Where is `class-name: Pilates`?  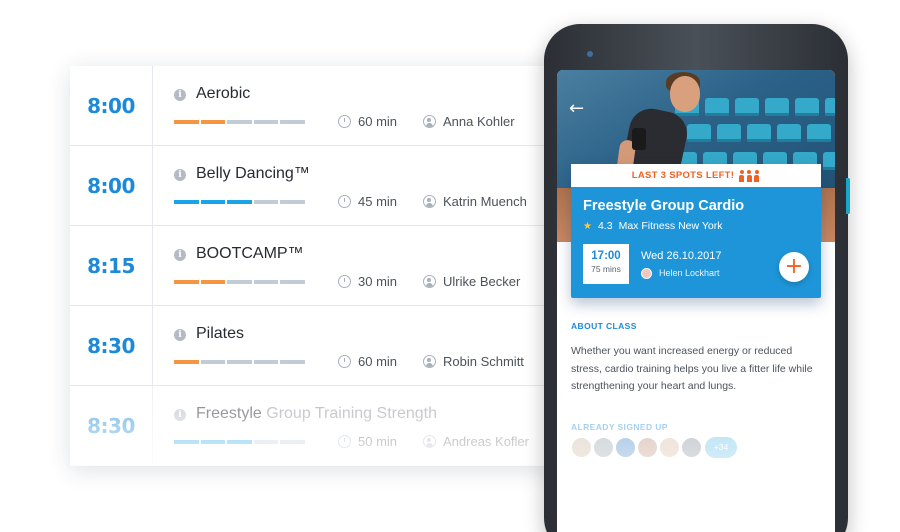
class-name: Pilates is located at coordinates (220, 334).